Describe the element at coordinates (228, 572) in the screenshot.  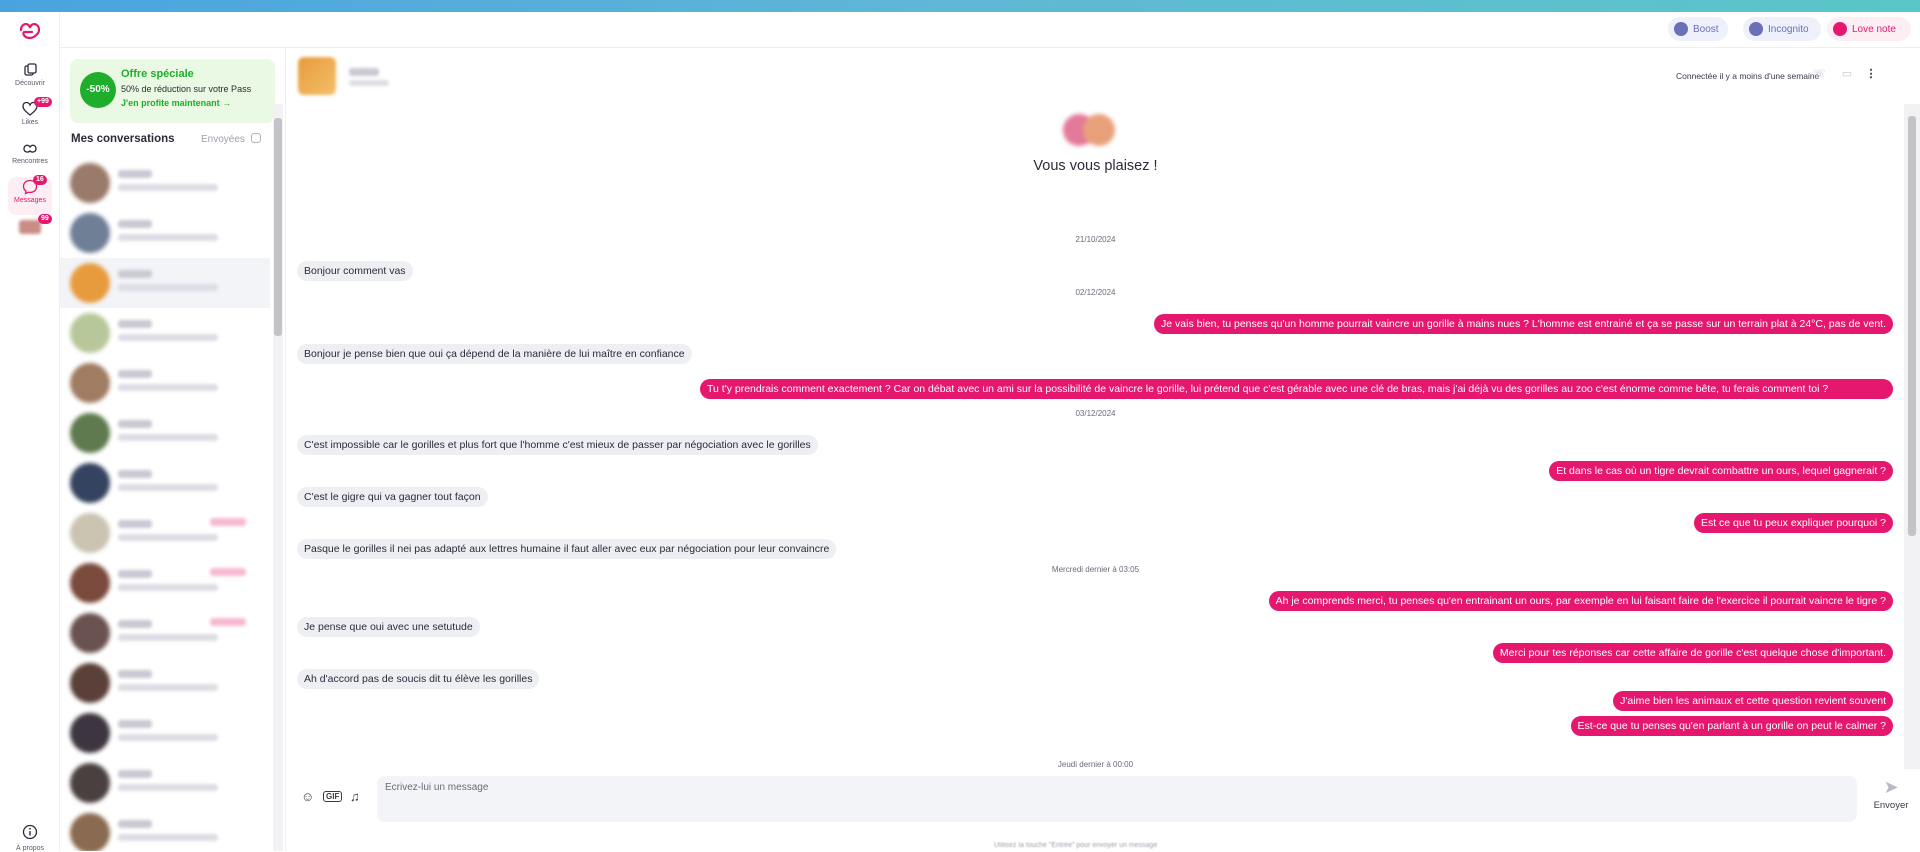
I see `conversation-tag` at that location.